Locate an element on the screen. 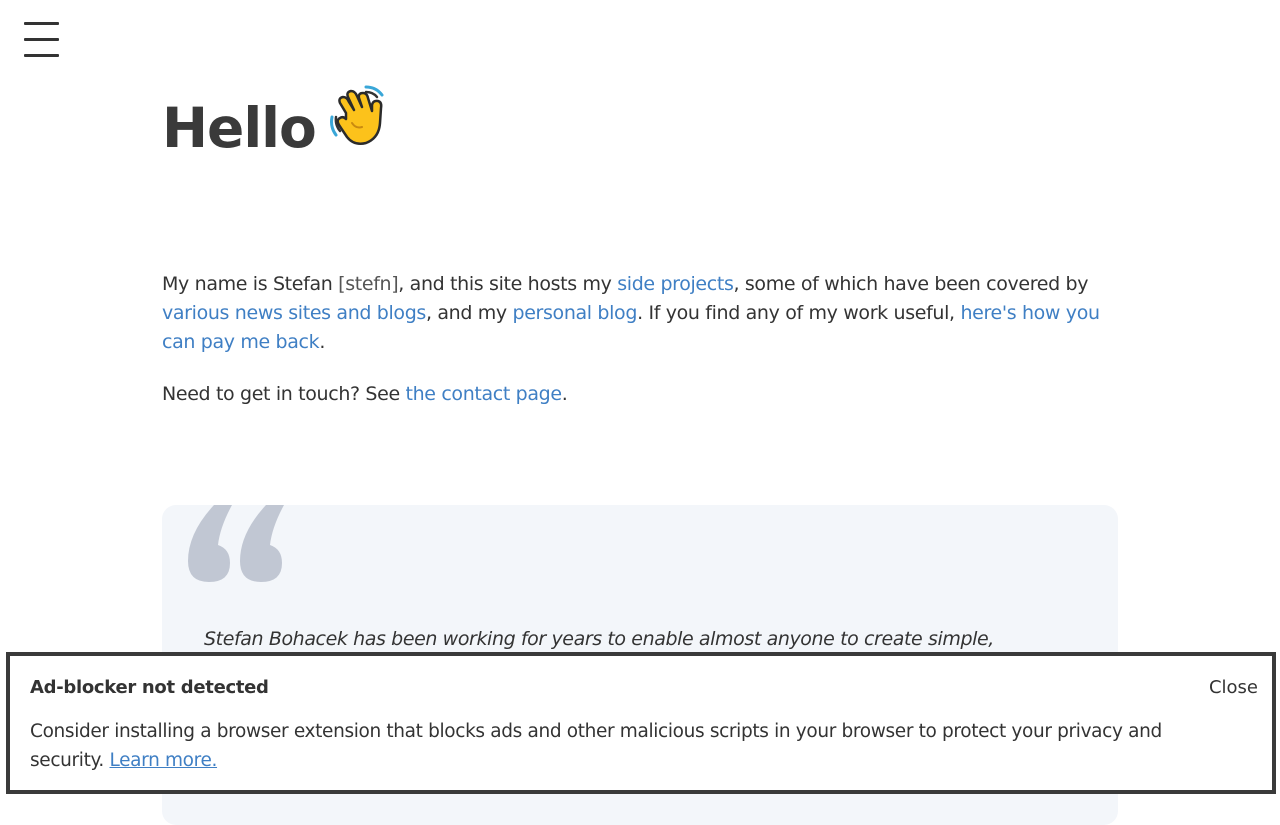  intro-text: . If you find any of my work useful, is located at coordinates (799, 313).